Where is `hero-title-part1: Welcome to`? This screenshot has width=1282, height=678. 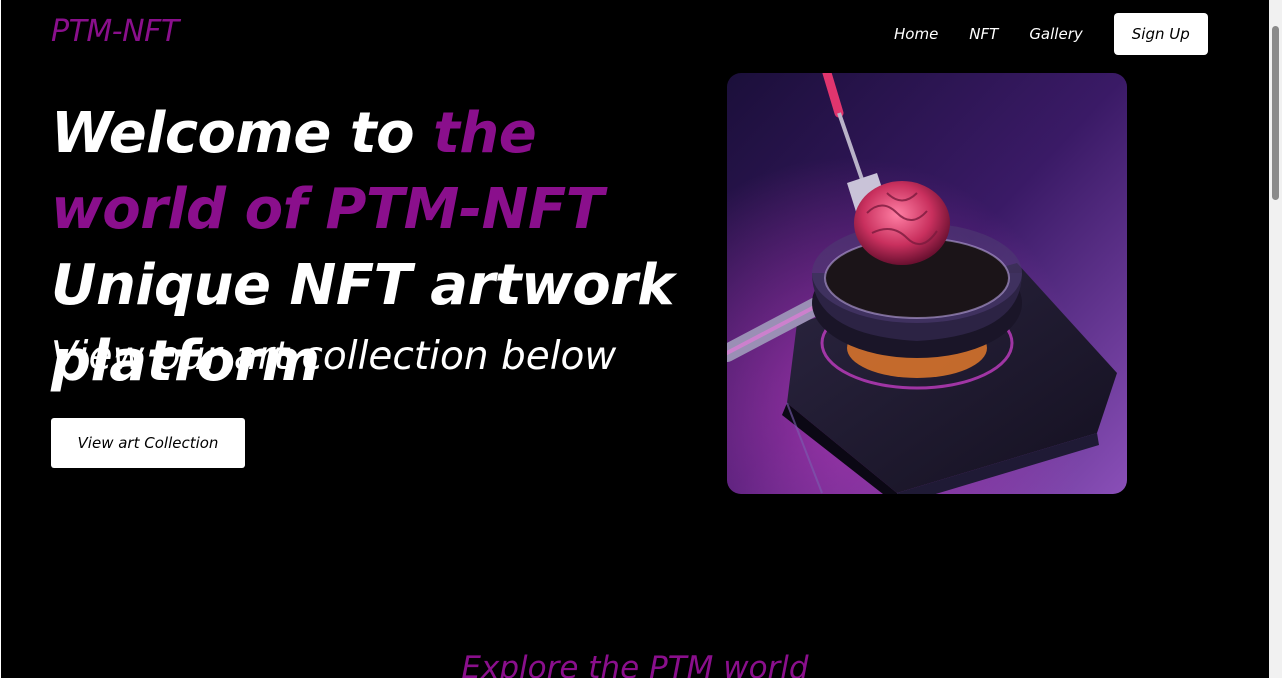 hero-title-part1: Welcome to is located at coordinates (242, 133).